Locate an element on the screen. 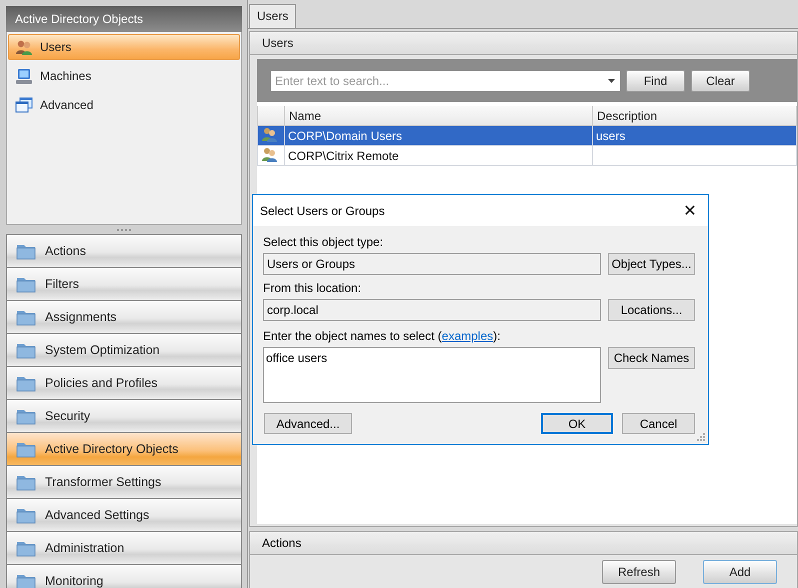 This screenshot has width=798, height=588. table-cell: users is located at coordinates (694, 136).